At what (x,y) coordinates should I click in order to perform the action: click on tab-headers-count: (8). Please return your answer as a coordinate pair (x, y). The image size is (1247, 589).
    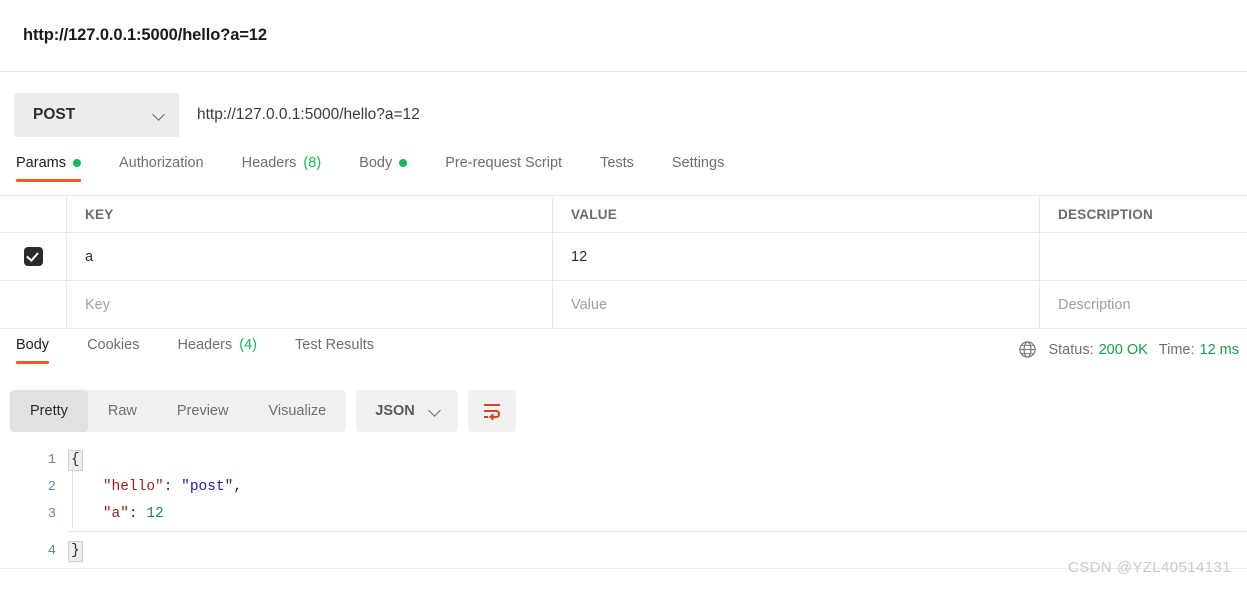
    Looking at the image, I should click on (312, 163).